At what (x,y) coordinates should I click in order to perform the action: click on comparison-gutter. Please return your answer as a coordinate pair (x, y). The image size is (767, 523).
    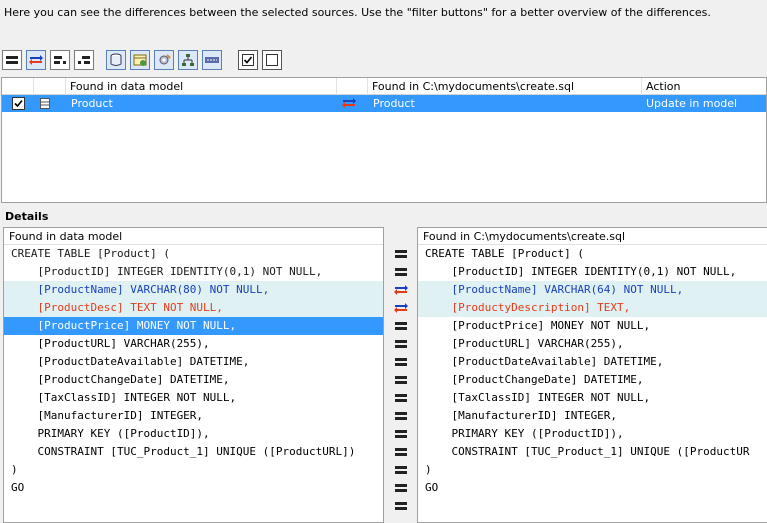
    Looking at the image, I should click on (400, 375).